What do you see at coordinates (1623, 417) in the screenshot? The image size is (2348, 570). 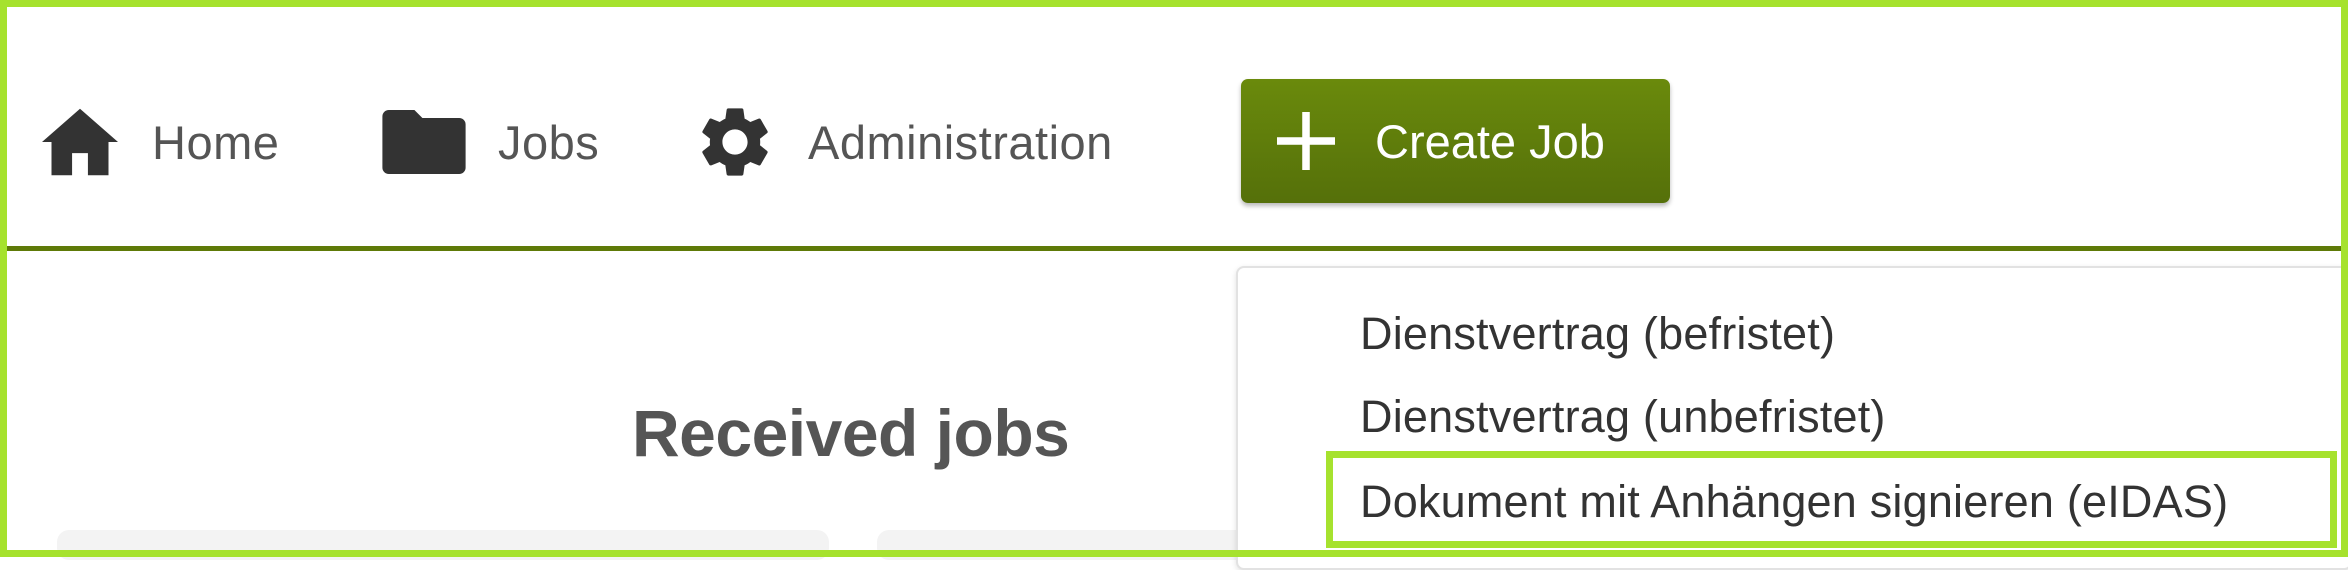 I see `menu-item-dienstvertrag-unbefristet: Dienstvertrag (unbefristet)` at bounding box center [1623, 417].